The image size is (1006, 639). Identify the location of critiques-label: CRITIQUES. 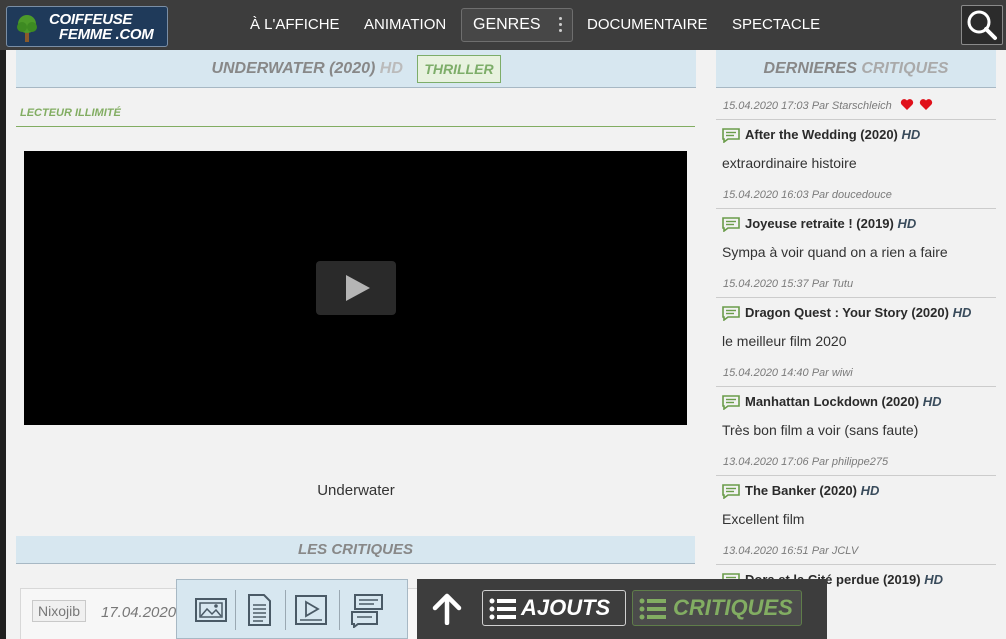
(733, 607).